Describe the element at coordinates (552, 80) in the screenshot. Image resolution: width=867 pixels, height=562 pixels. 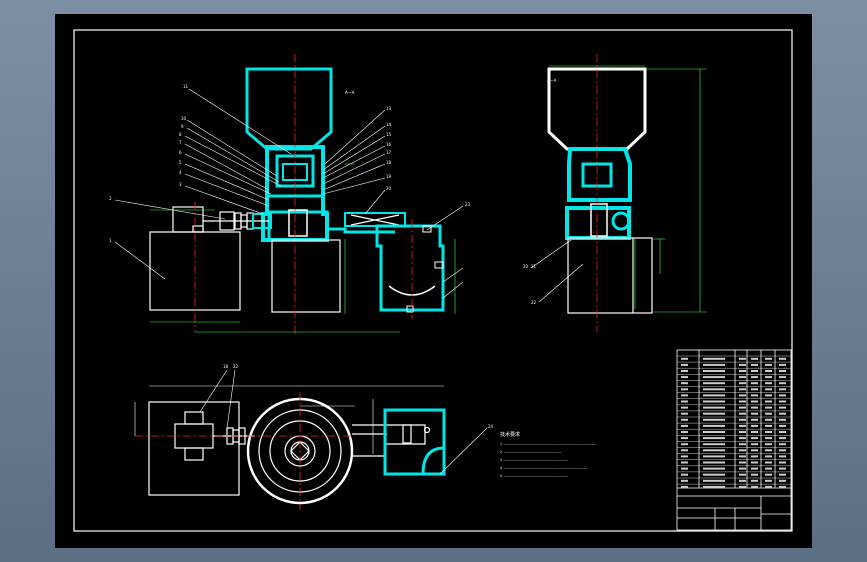
I see `section-mark-right: A—A` at that location.